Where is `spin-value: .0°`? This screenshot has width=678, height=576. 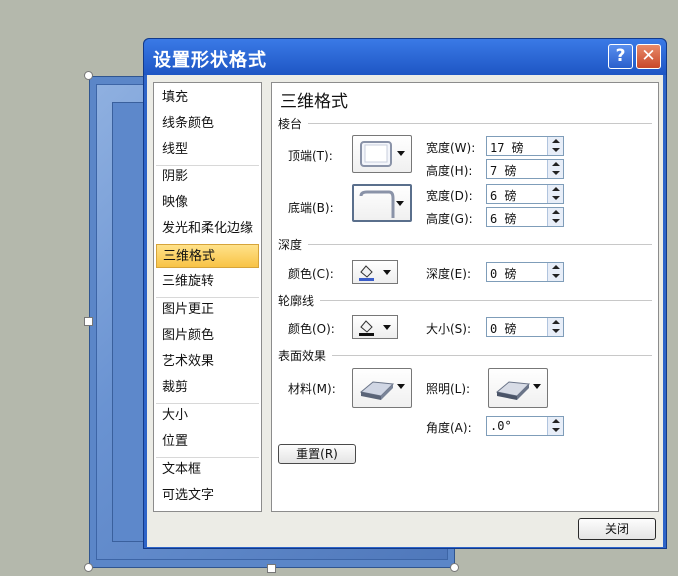
spin-value: .0° is located at coordinates (501, 426).